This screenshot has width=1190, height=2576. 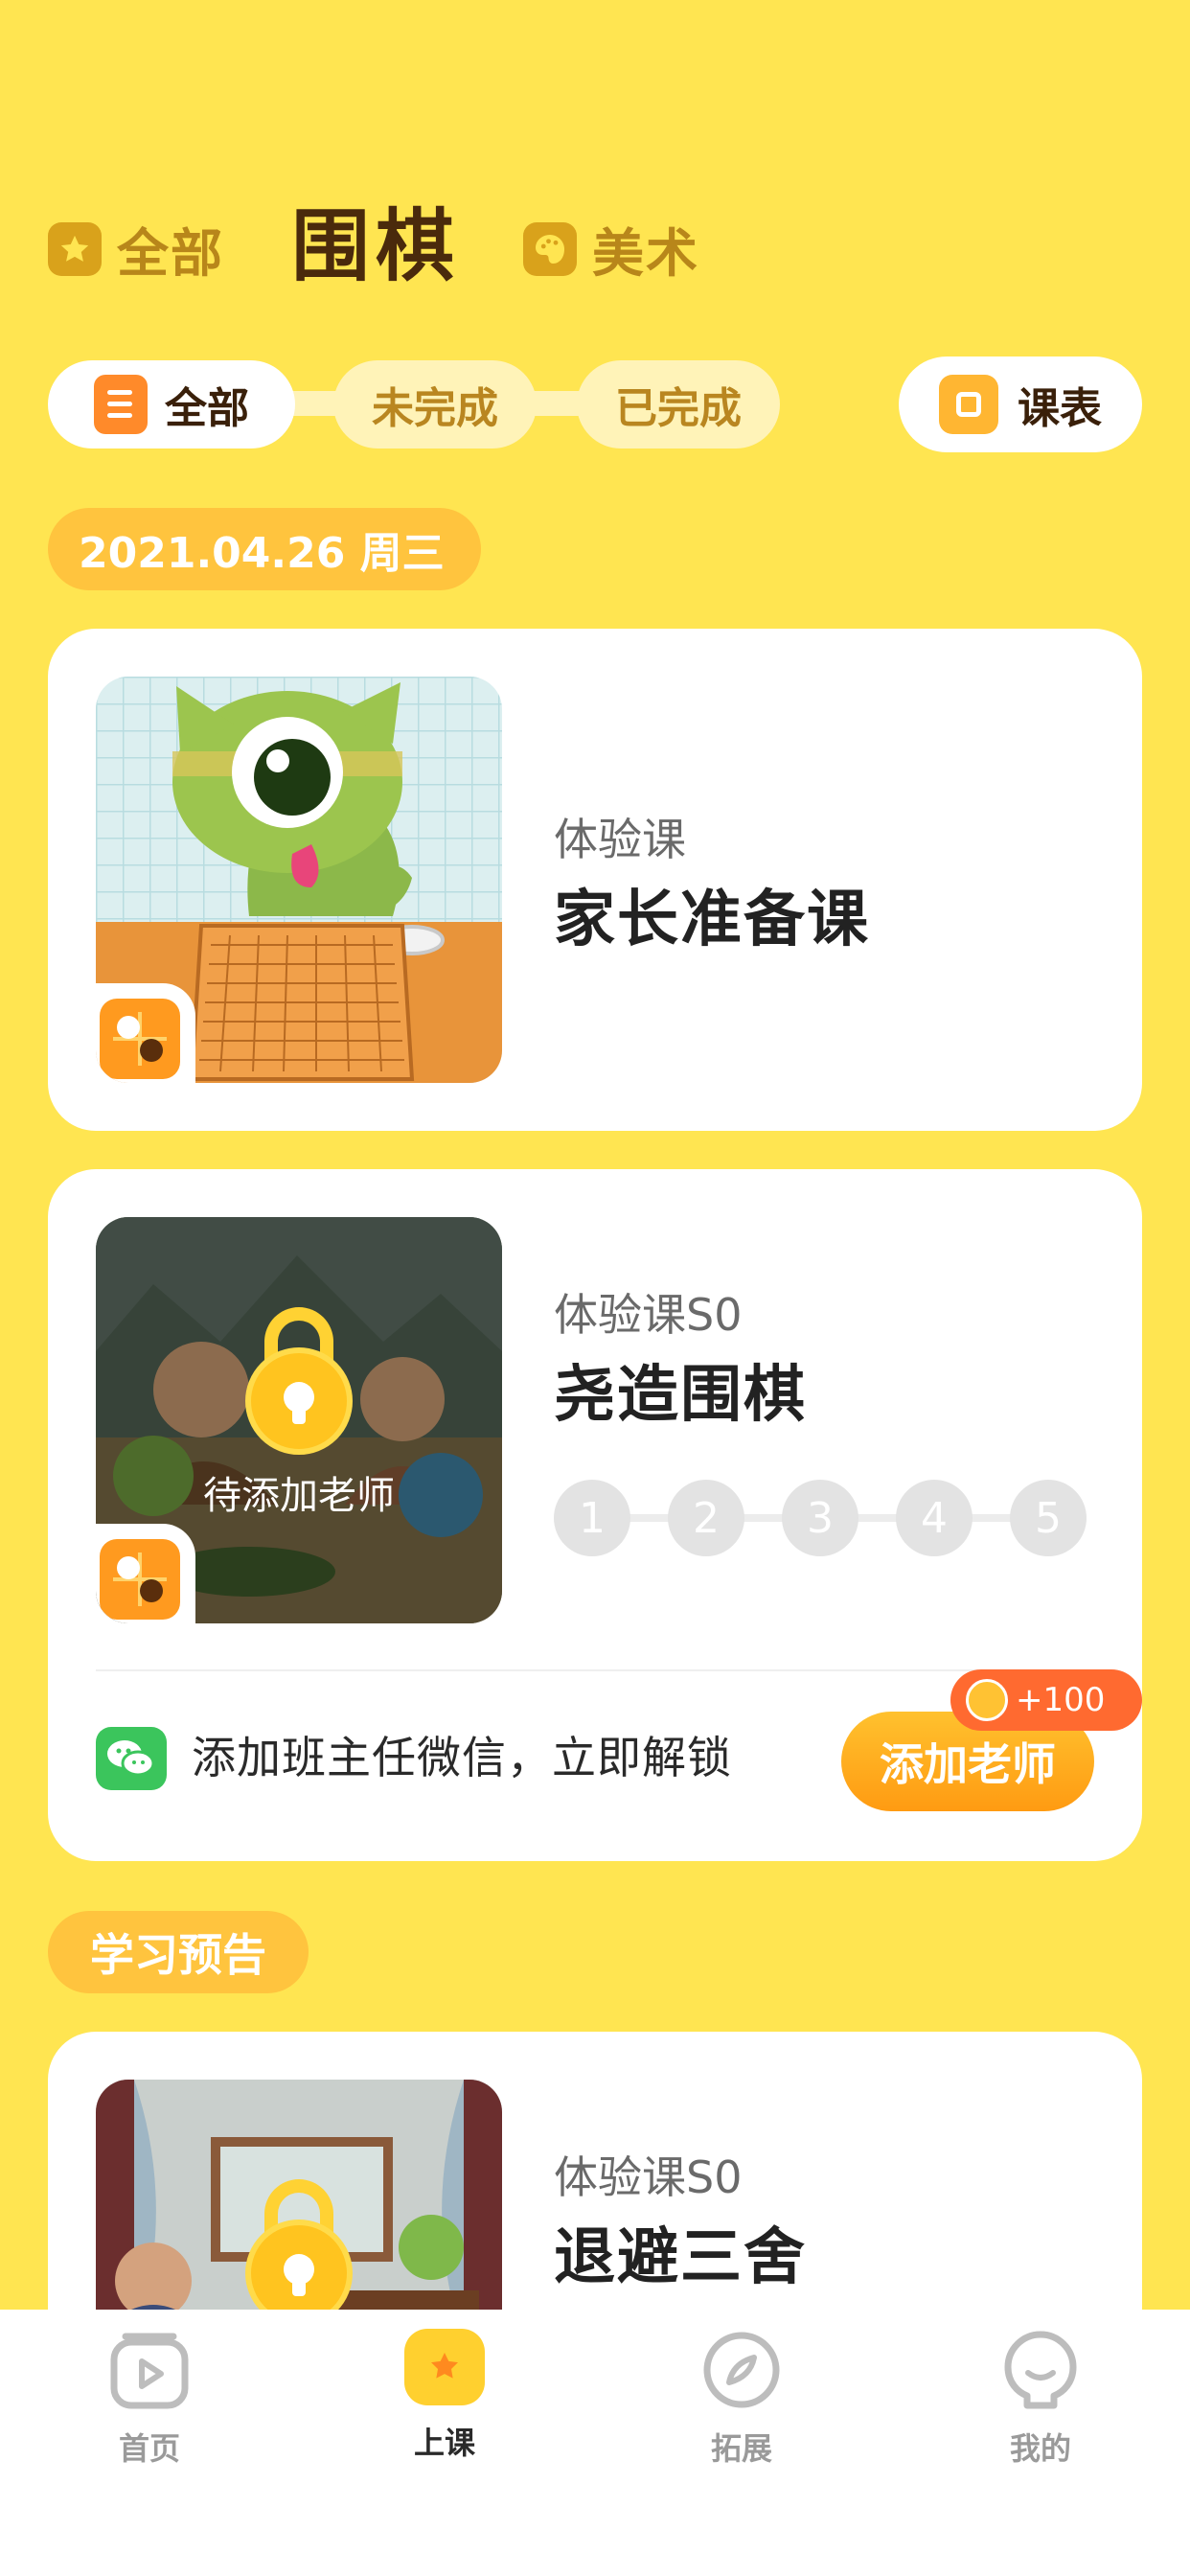 What do you see at coordinates (592, 1518) in the screenshot?
I see `step-1: 1` at bounding box center [592, 1518].